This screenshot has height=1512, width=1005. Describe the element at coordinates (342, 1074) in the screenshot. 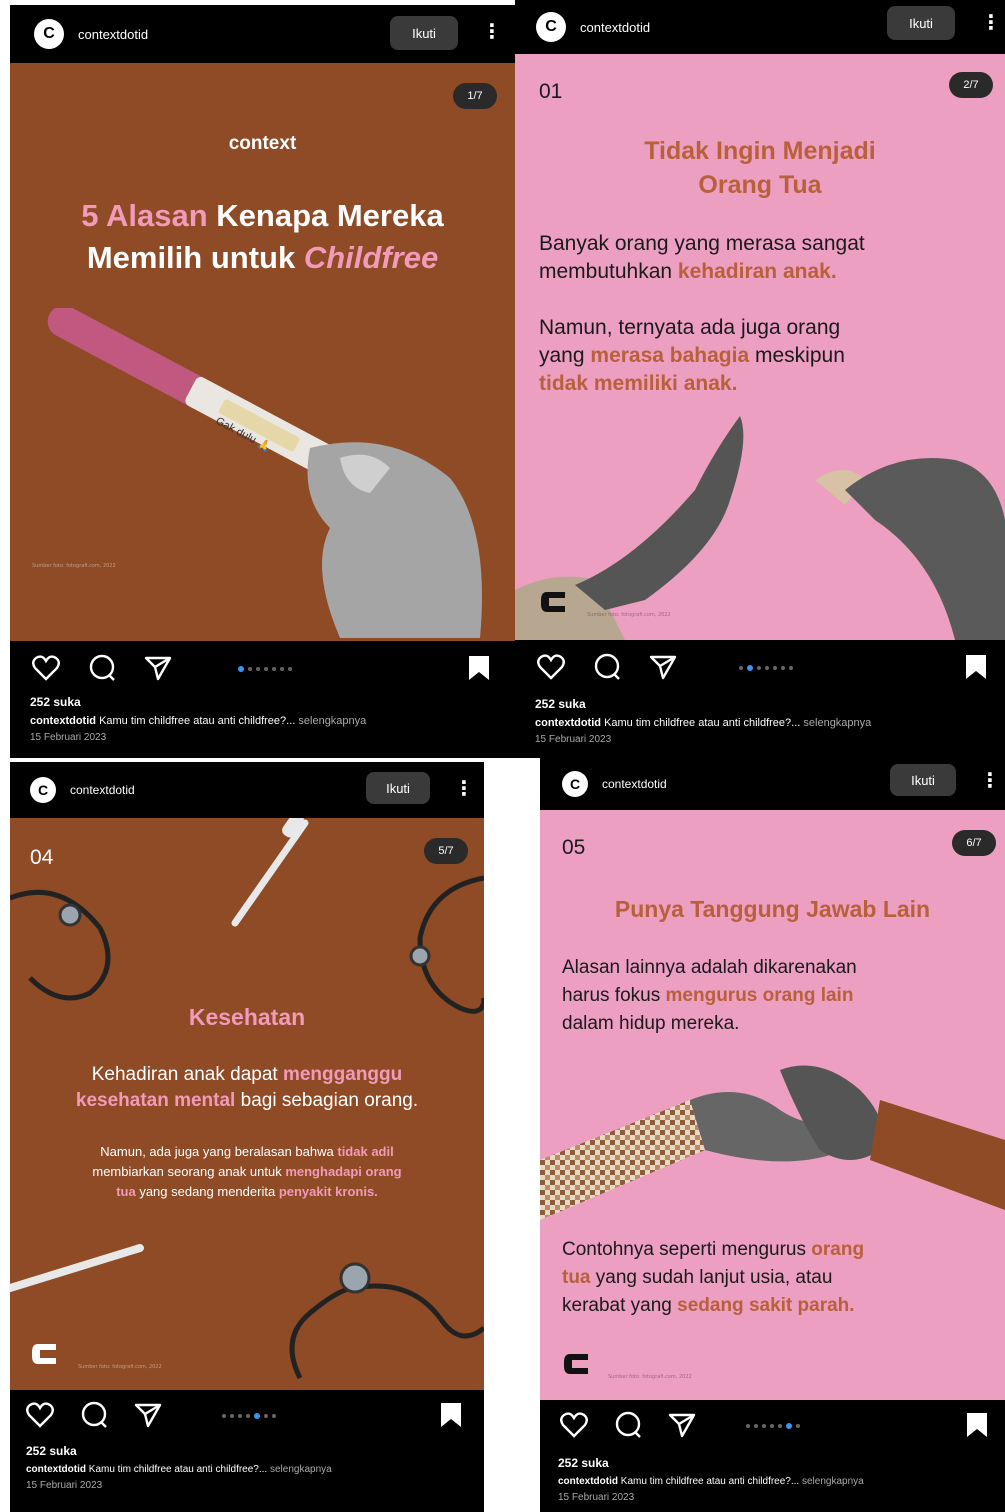

I see `highlight: mengganggu` at that location.